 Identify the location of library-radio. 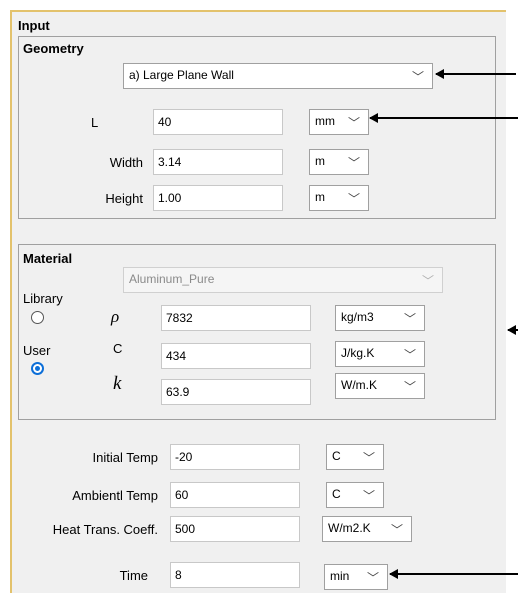
(37, 317).